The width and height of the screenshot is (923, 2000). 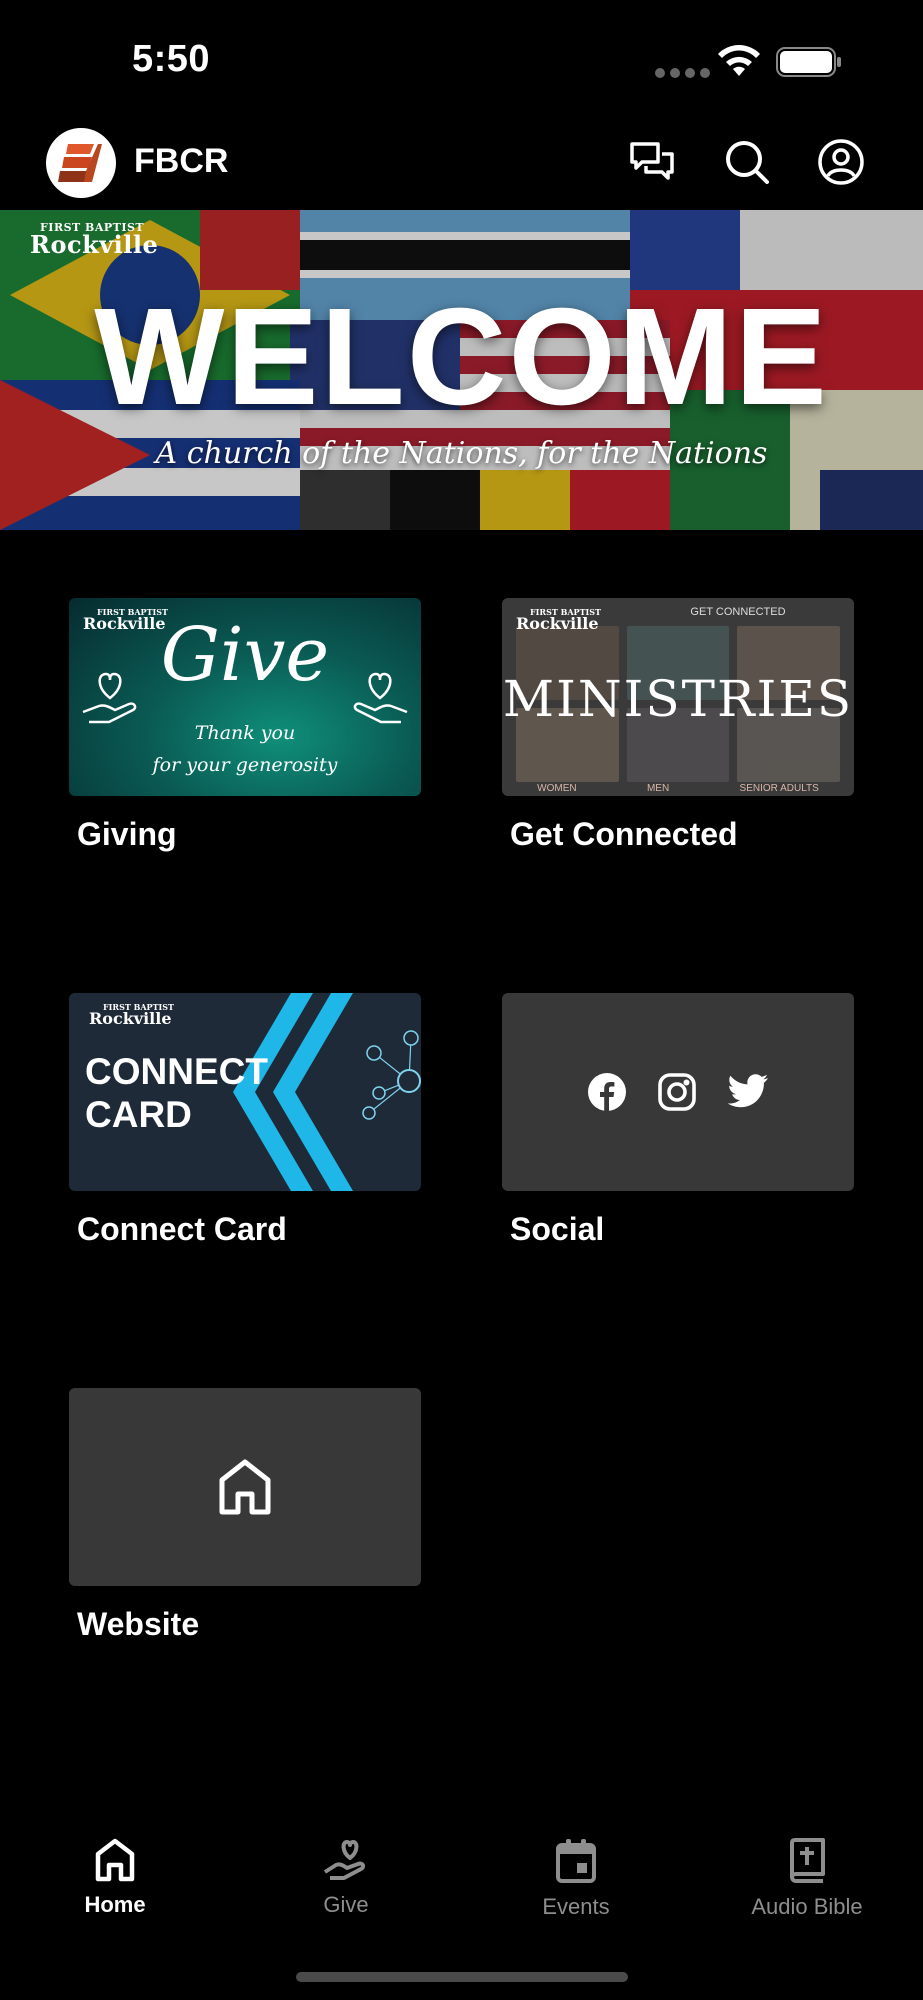 What do you see at coordinates (346, 1904) in the screenshot?
I see `tab-label: Give` at bounding box center [346, 1904].